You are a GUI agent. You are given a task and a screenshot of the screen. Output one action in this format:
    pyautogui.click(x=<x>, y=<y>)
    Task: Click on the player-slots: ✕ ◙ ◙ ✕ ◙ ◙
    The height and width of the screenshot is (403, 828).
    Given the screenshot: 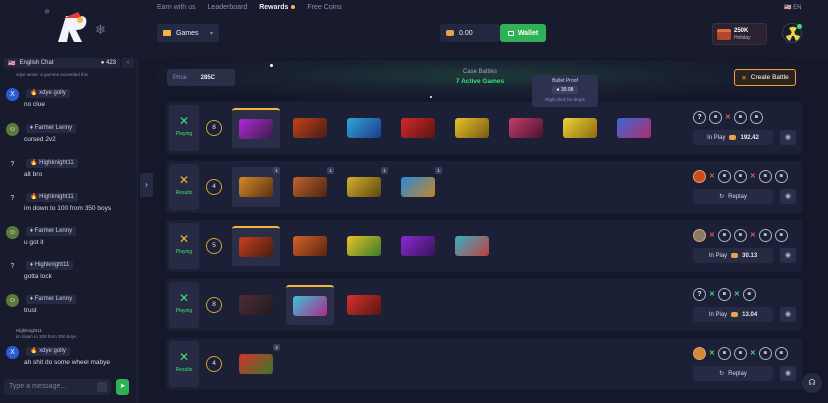 What is the action you would take?
    pyautogui.click(x=740, y=235)
    